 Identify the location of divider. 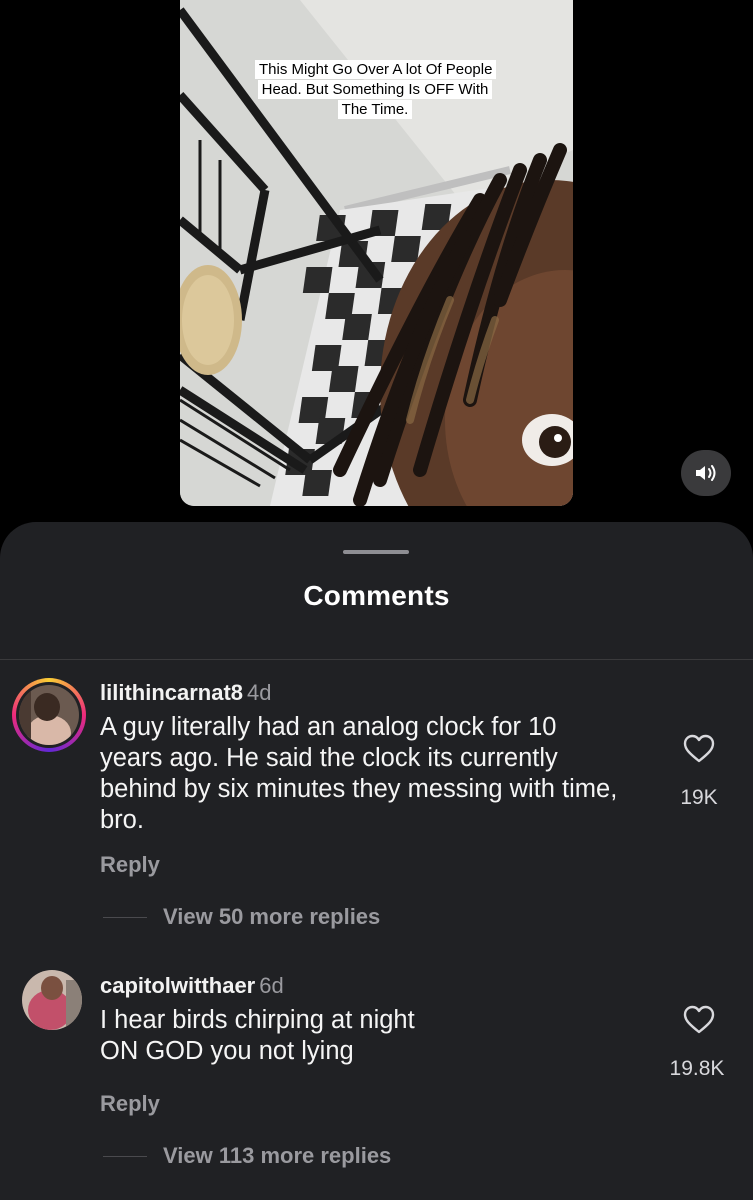
(376, 659).